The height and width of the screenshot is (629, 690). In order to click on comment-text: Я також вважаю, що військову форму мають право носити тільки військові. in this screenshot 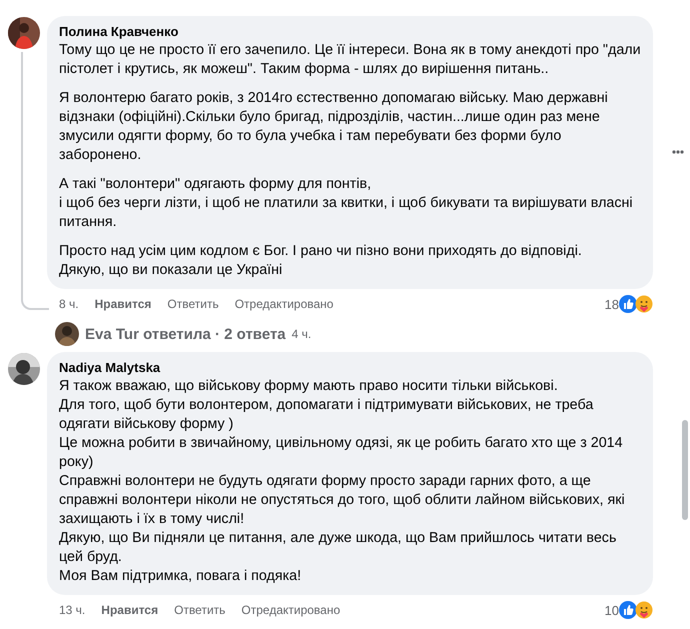, I will do `click(309, 386)`.